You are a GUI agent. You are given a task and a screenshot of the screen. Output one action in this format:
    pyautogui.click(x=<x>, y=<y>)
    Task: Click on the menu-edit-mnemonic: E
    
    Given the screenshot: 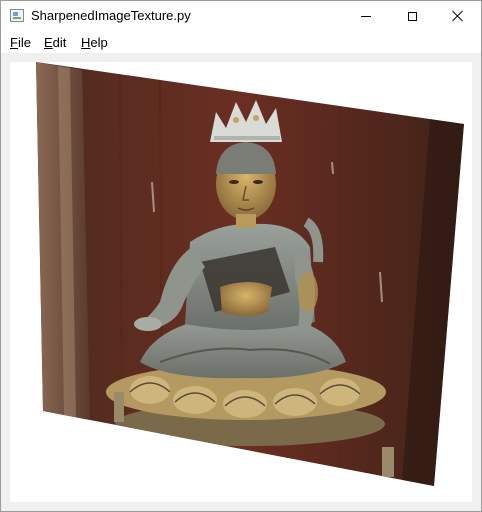 What is the action you would take?
    pyautogui.click(x=48, y=42)
    